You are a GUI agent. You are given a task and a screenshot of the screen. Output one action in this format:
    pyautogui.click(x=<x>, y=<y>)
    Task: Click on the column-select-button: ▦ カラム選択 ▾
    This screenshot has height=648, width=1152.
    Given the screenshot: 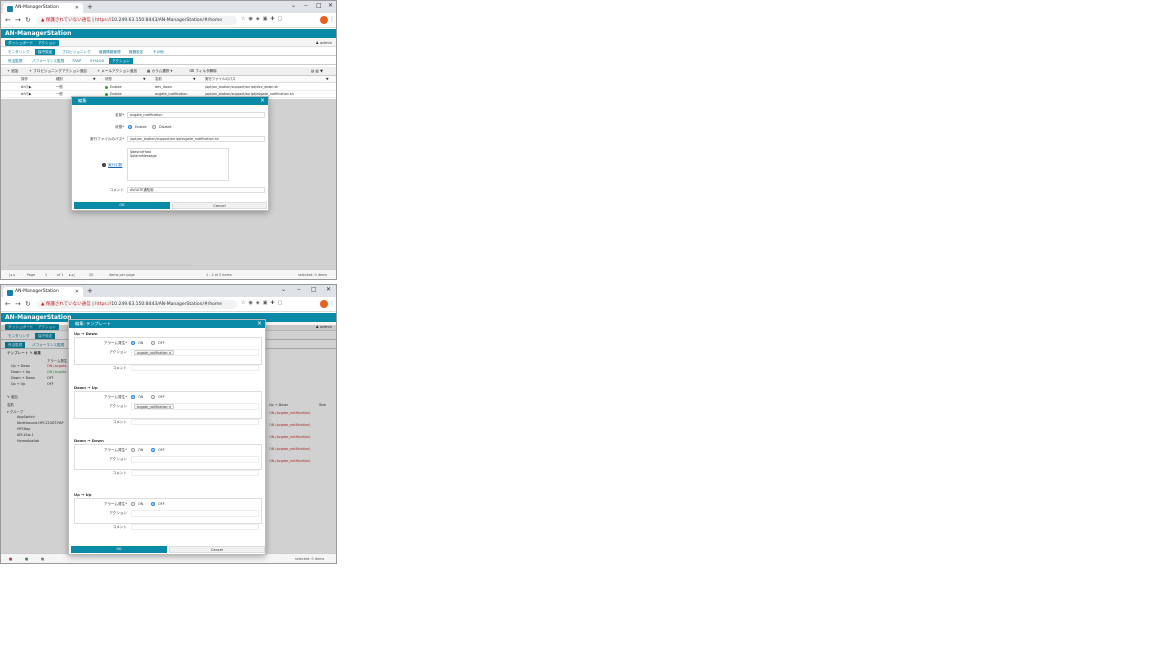 What is the action you would take?
    pyautogui.click(x=159, y=71)
    